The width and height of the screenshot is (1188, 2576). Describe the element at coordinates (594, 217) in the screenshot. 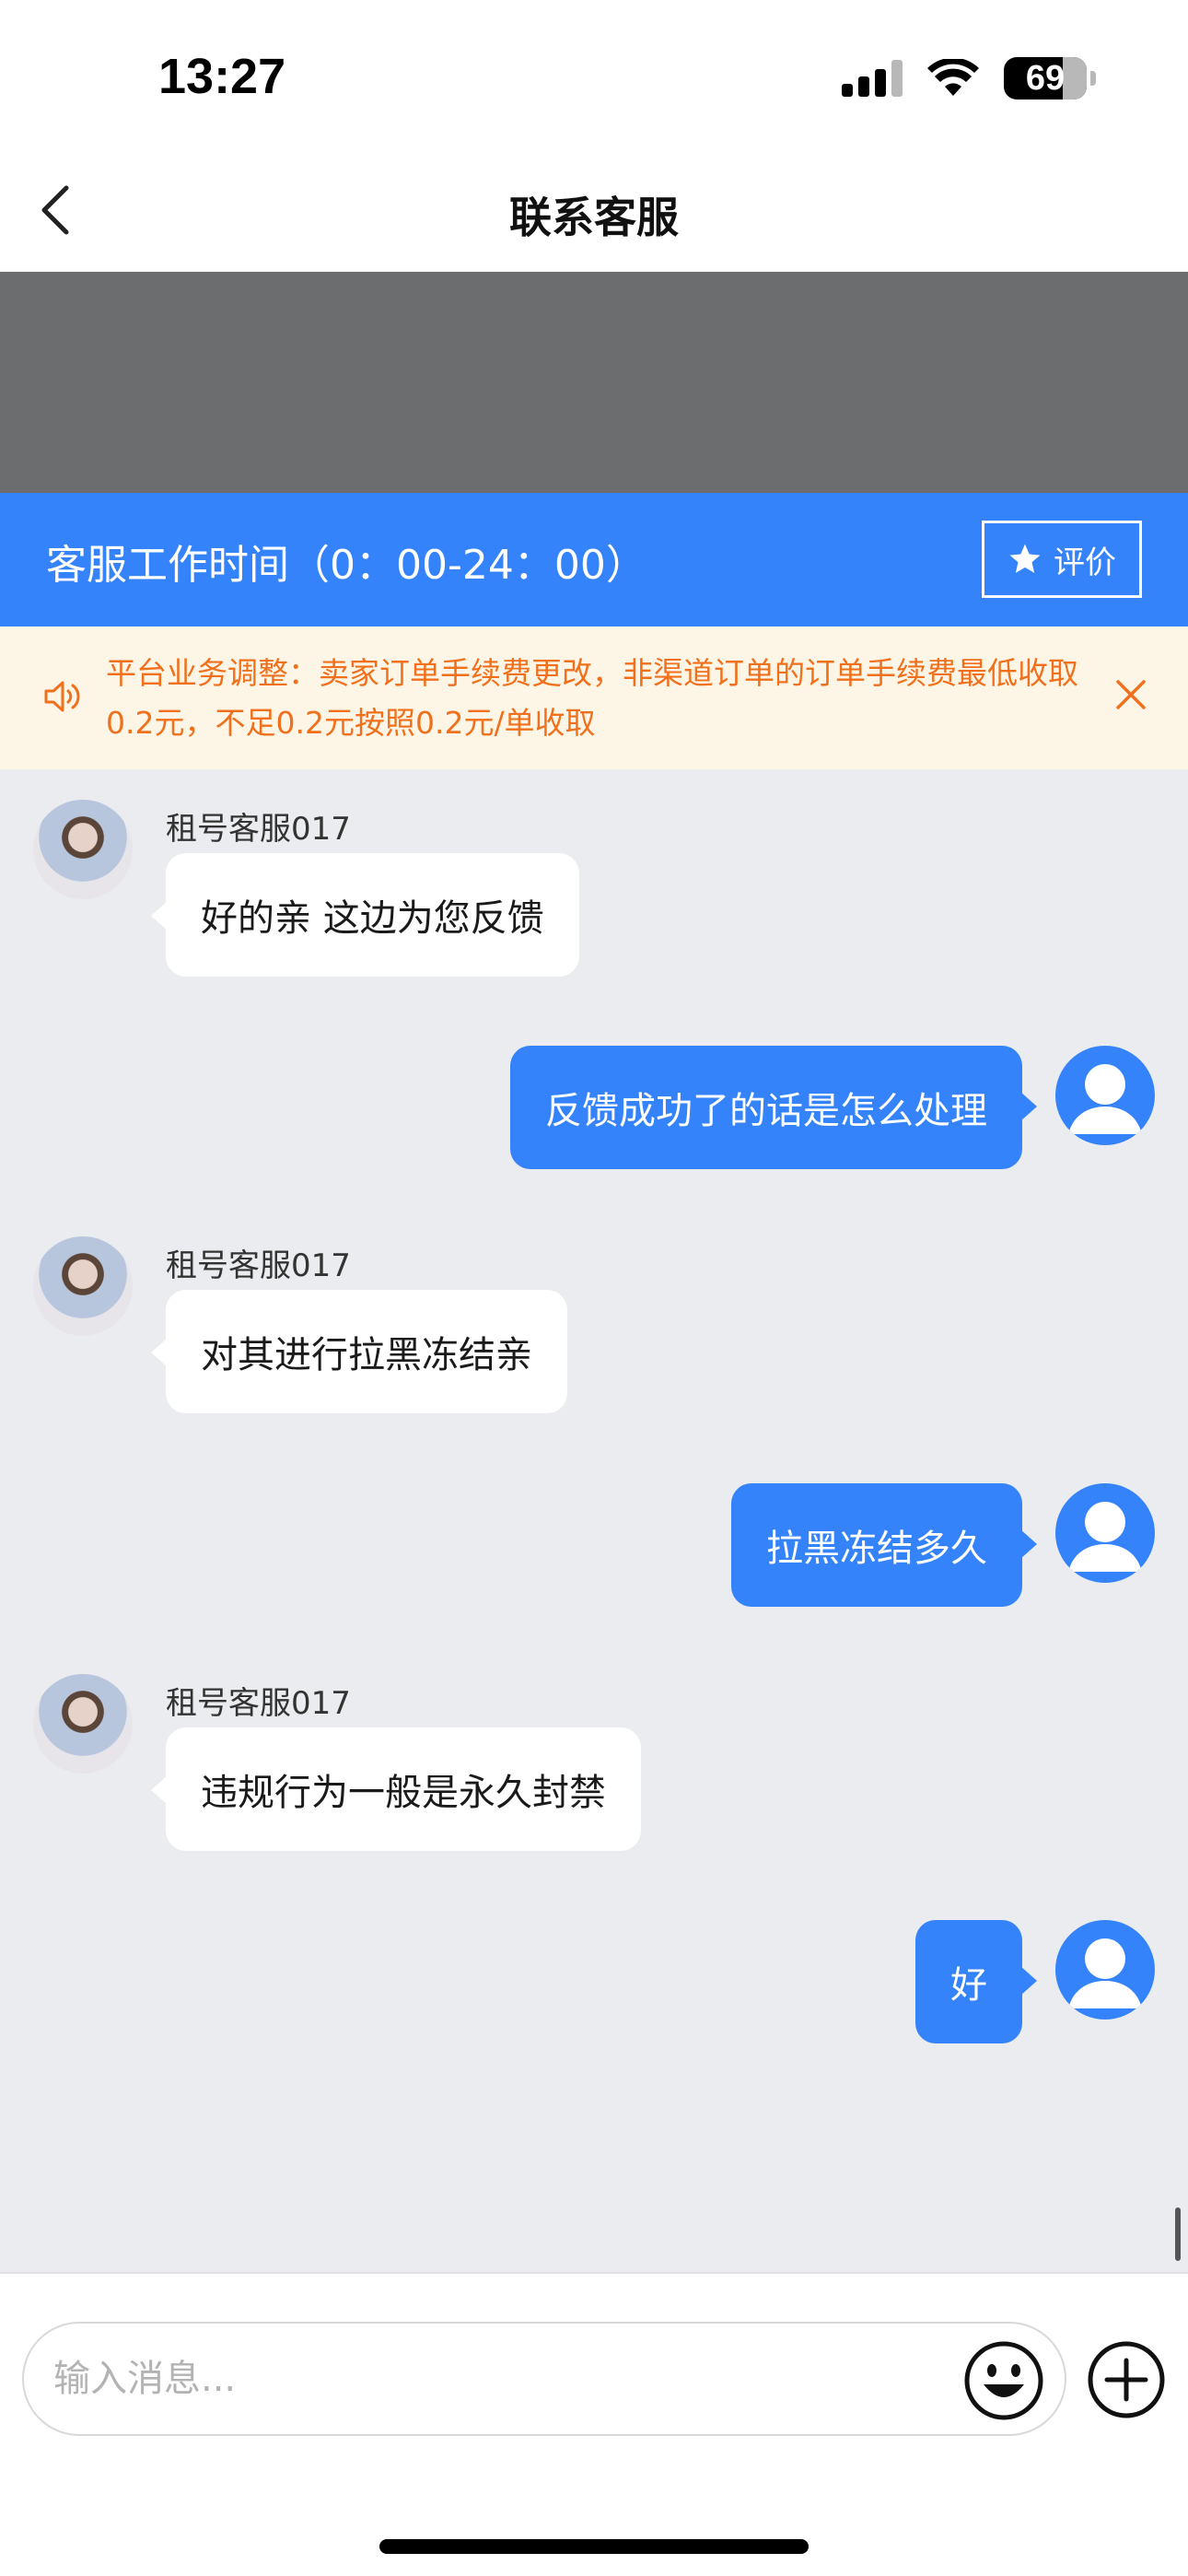

I see `page-title: 联系客服` at that location.